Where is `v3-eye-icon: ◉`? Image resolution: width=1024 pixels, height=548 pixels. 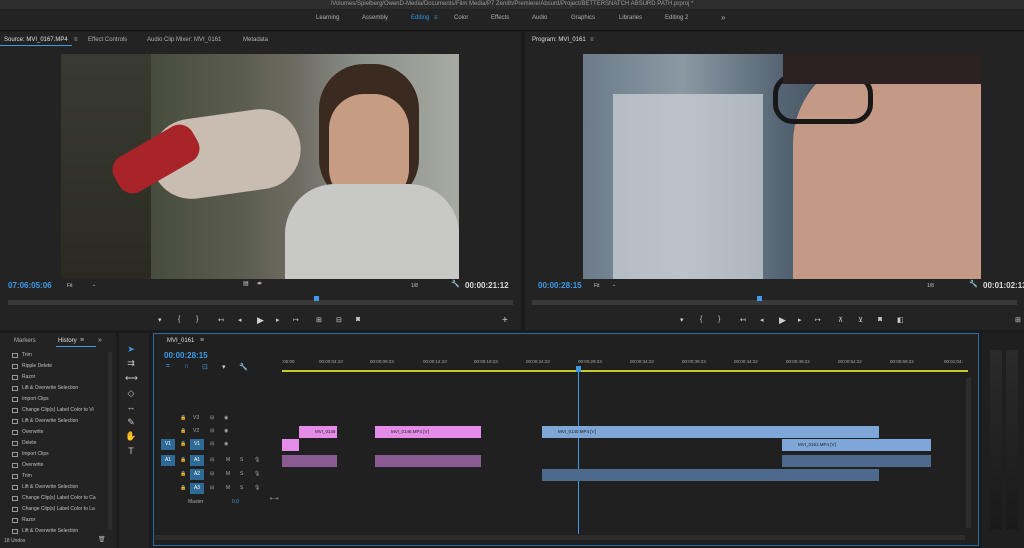
v3-eye-icon: ◉ is located at coordinates (226, 418).